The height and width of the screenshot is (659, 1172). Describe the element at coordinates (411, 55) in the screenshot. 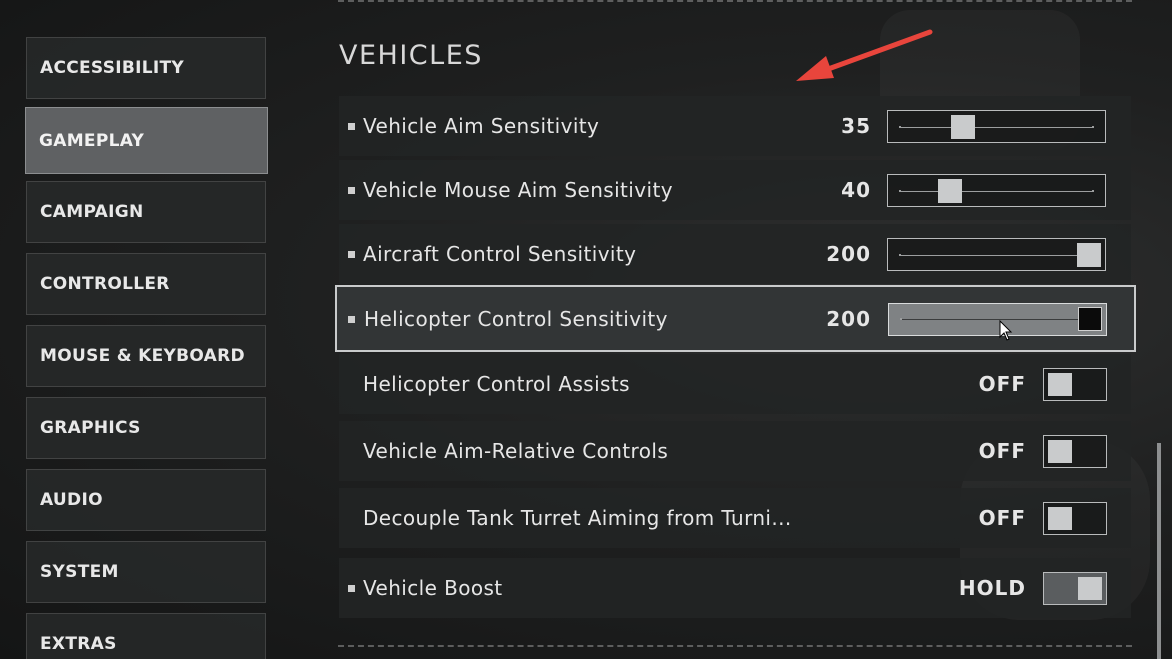

I see `section-title: VEHICLES` at that location.